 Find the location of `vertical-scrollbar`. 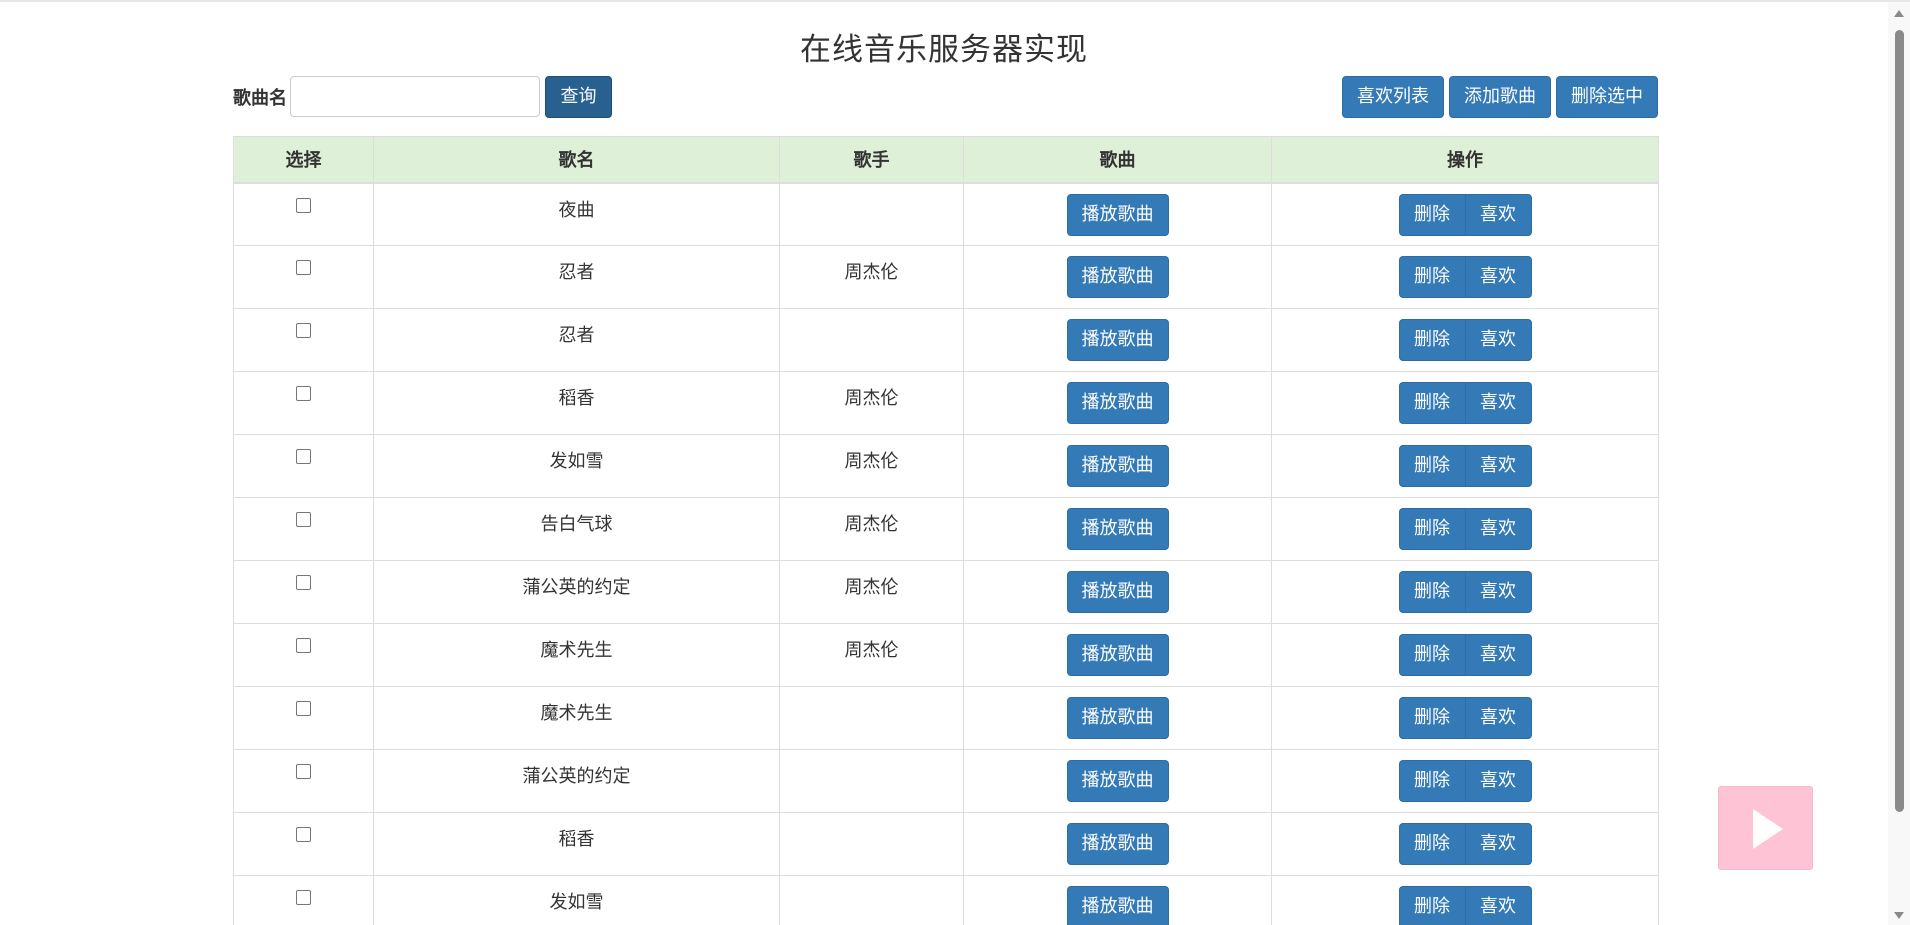

vertical-scrollbar is located at coordinates (1899, 463).